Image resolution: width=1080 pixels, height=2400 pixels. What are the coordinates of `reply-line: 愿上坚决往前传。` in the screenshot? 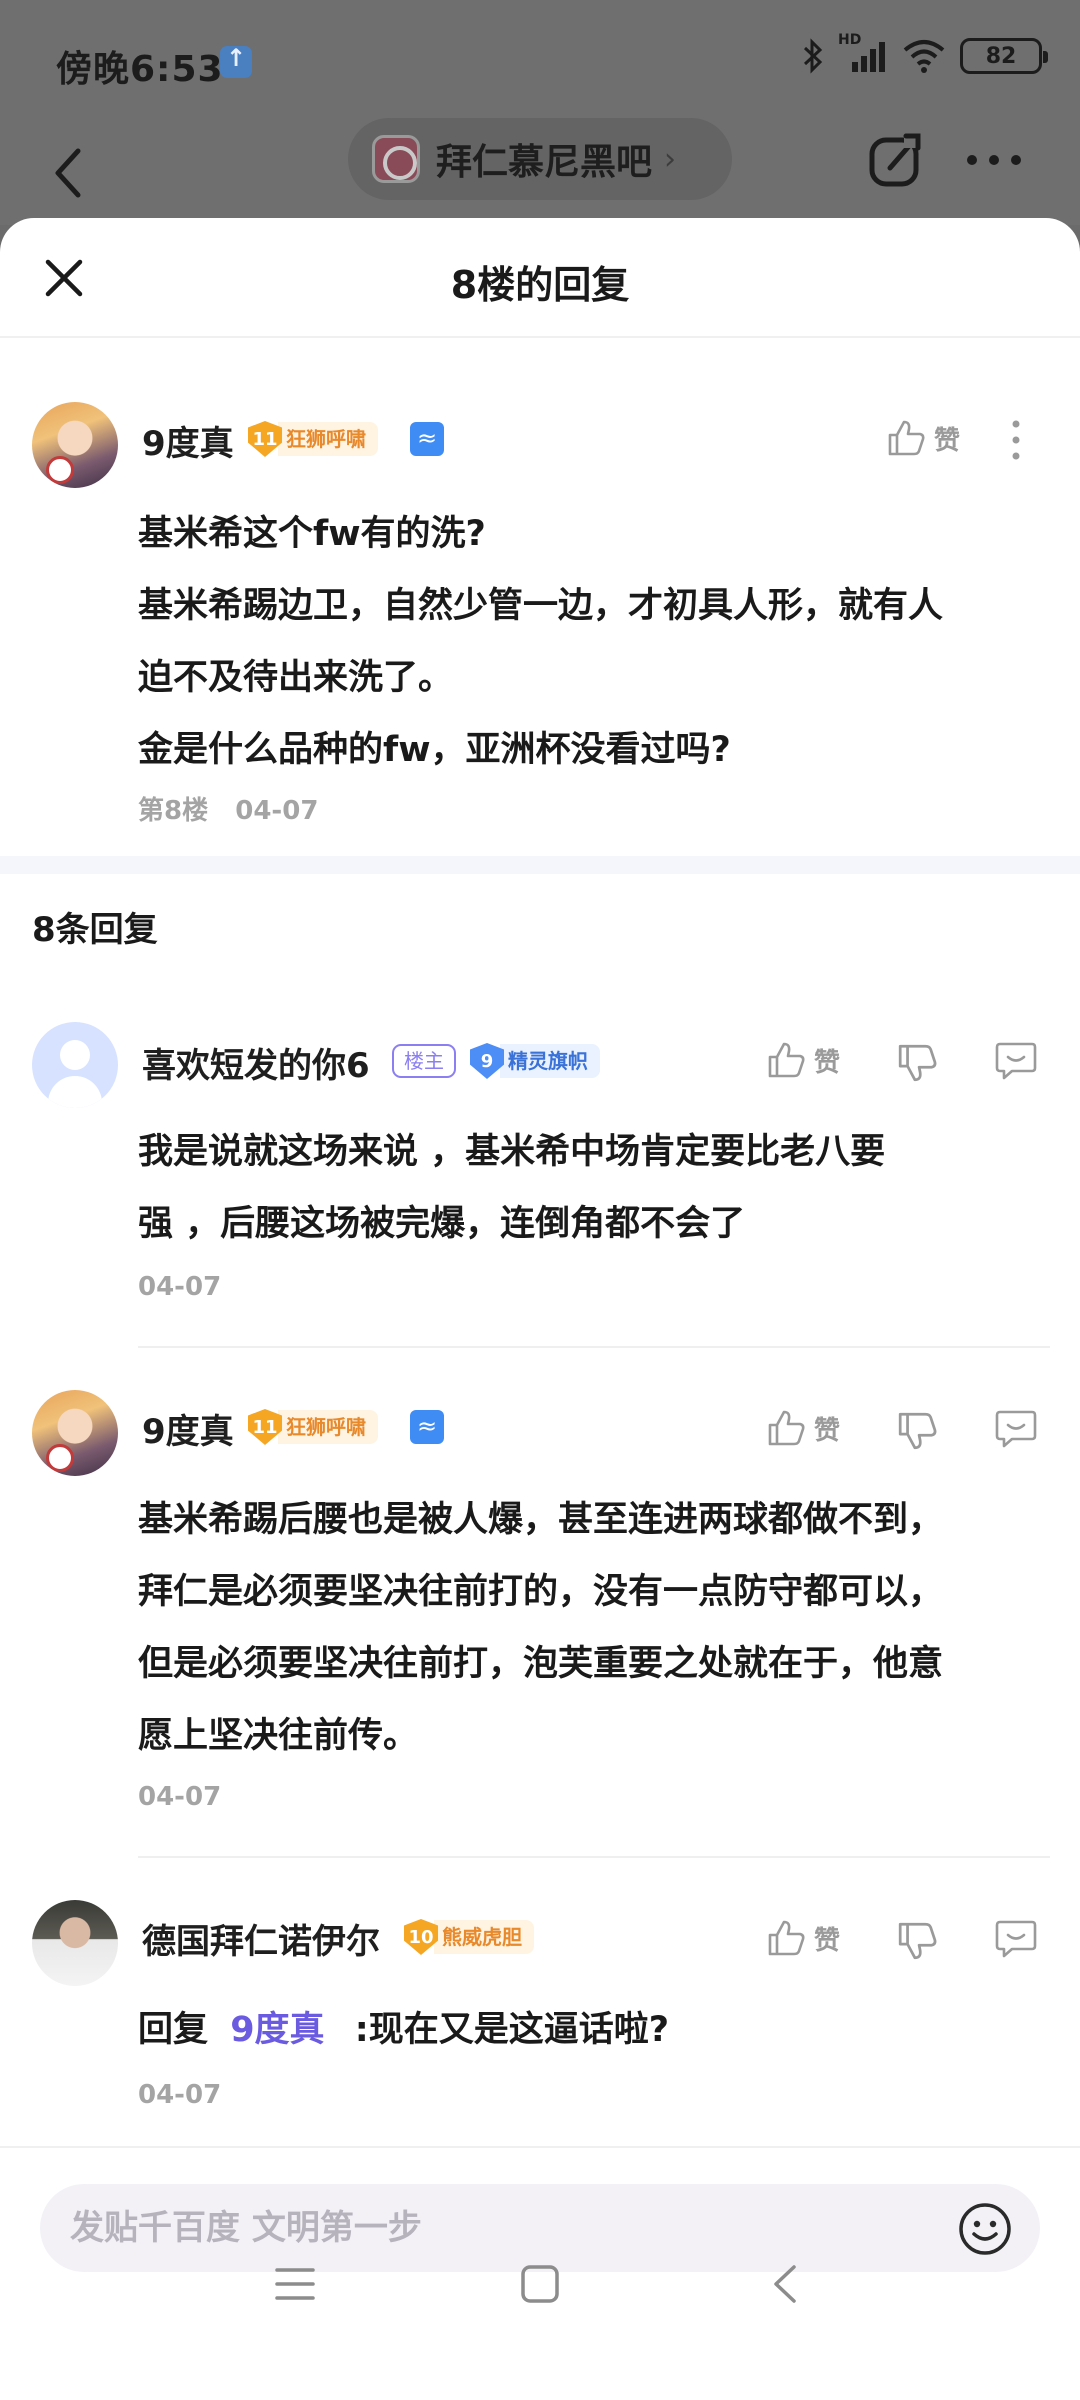 It's located at (278, 1736).